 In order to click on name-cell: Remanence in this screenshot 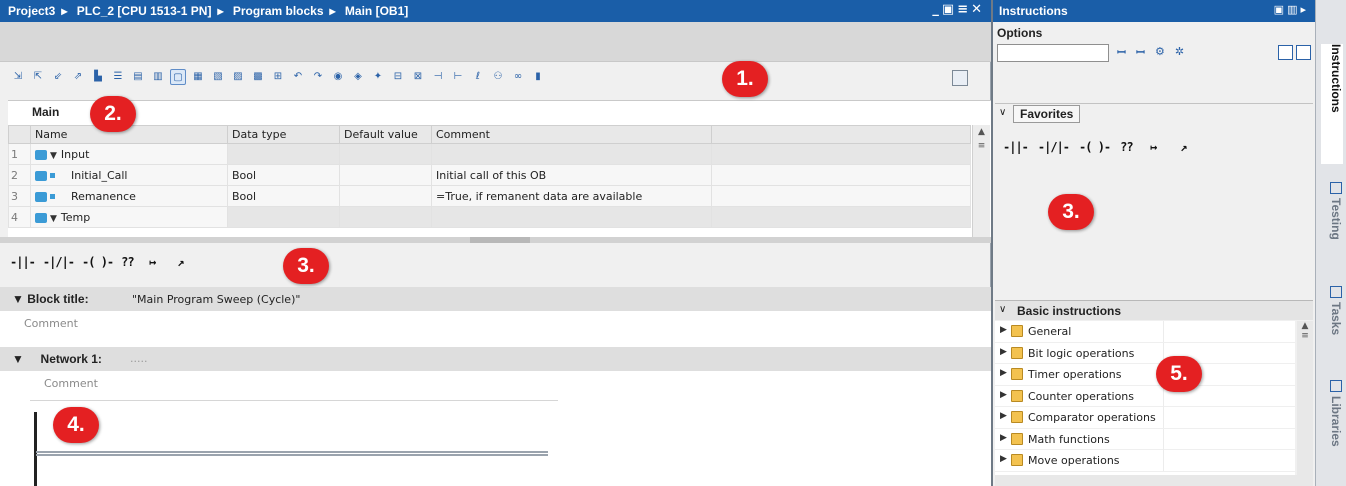, I will do `click(129, 196)`.